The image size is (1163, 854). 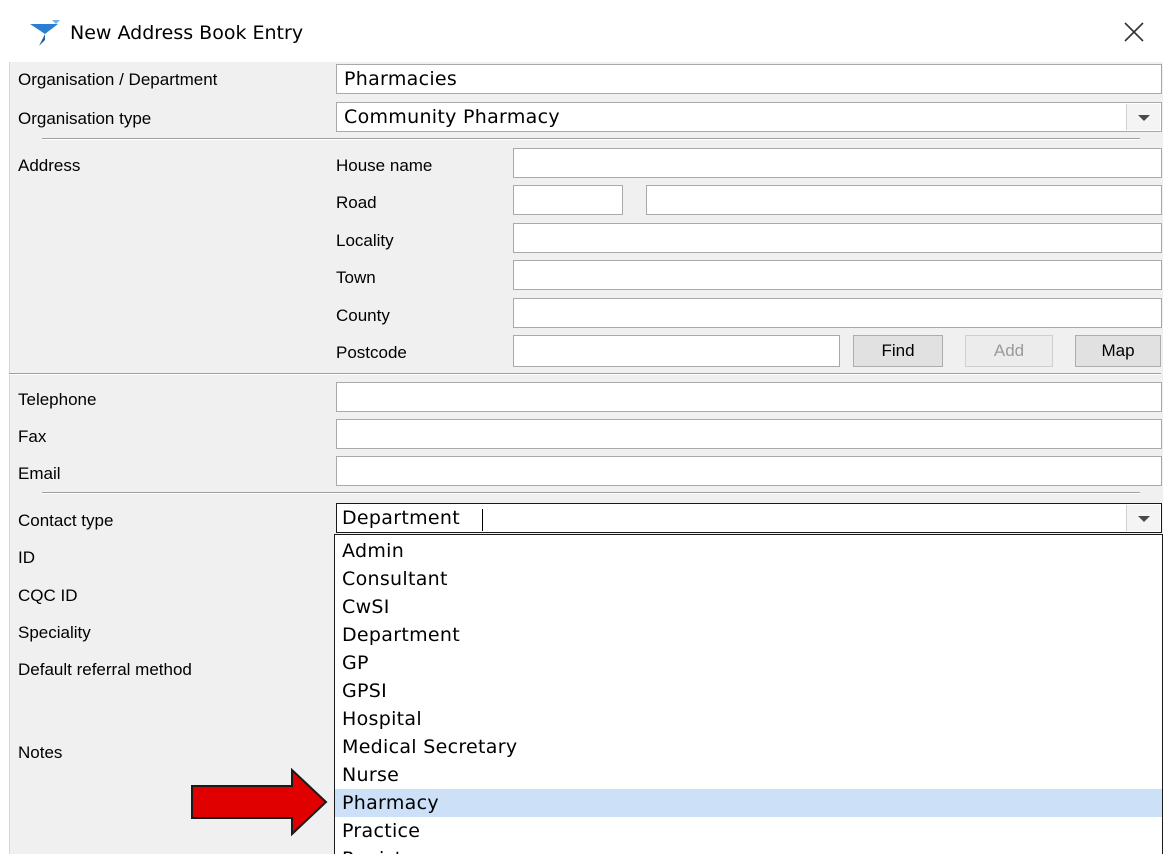 I want to click on telephone-label: Telephone, so click(x=57, y=399).